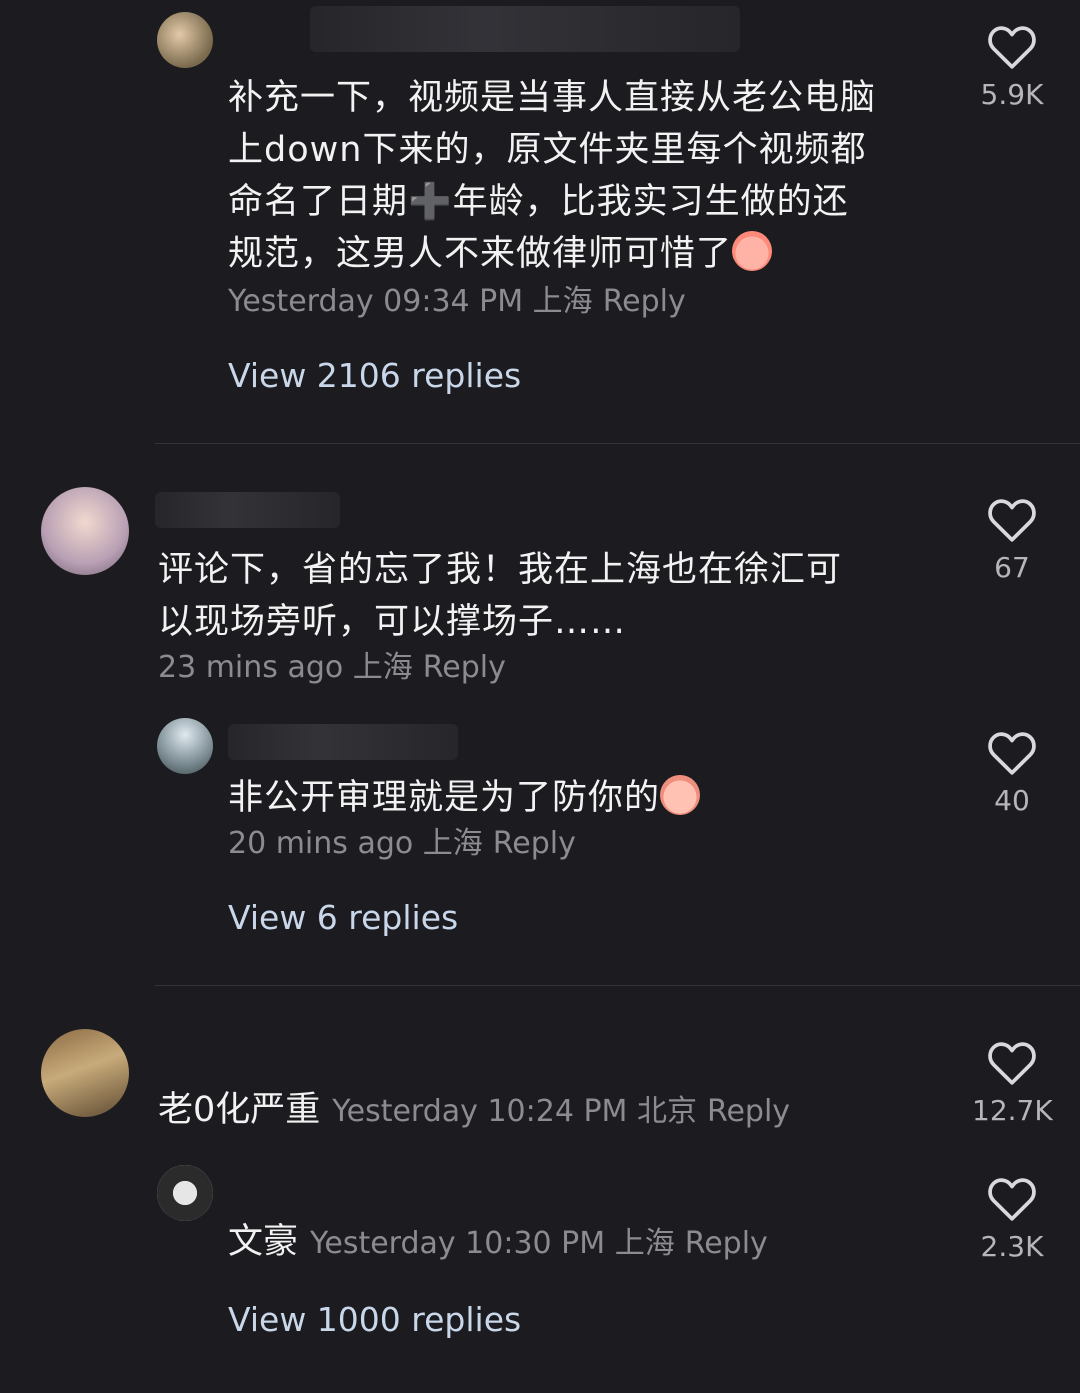  I want to click on comment-meta: 老0化严重 Yesterday 10:24 PM 北京 Reply, so click(474, 1111).